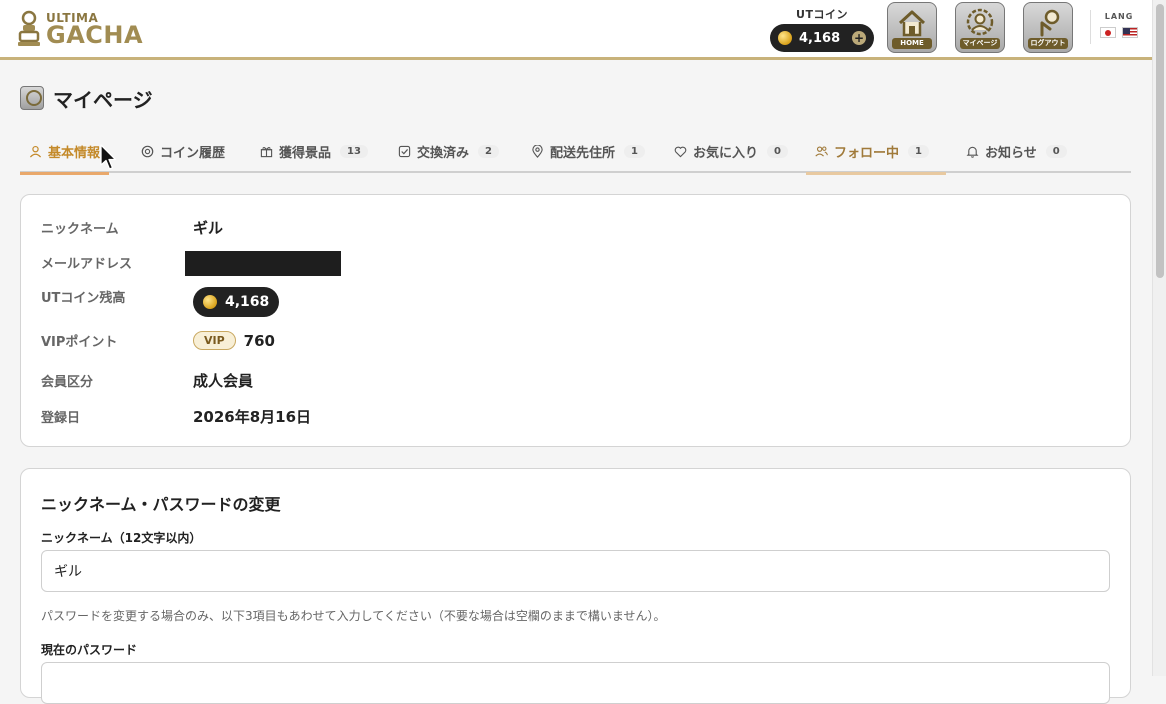 The height and width of the screenshot is (704, 1166). Describe the element at coordinates (29, 28) in the screenshot. I see `logo-emblem-icon` at that location.